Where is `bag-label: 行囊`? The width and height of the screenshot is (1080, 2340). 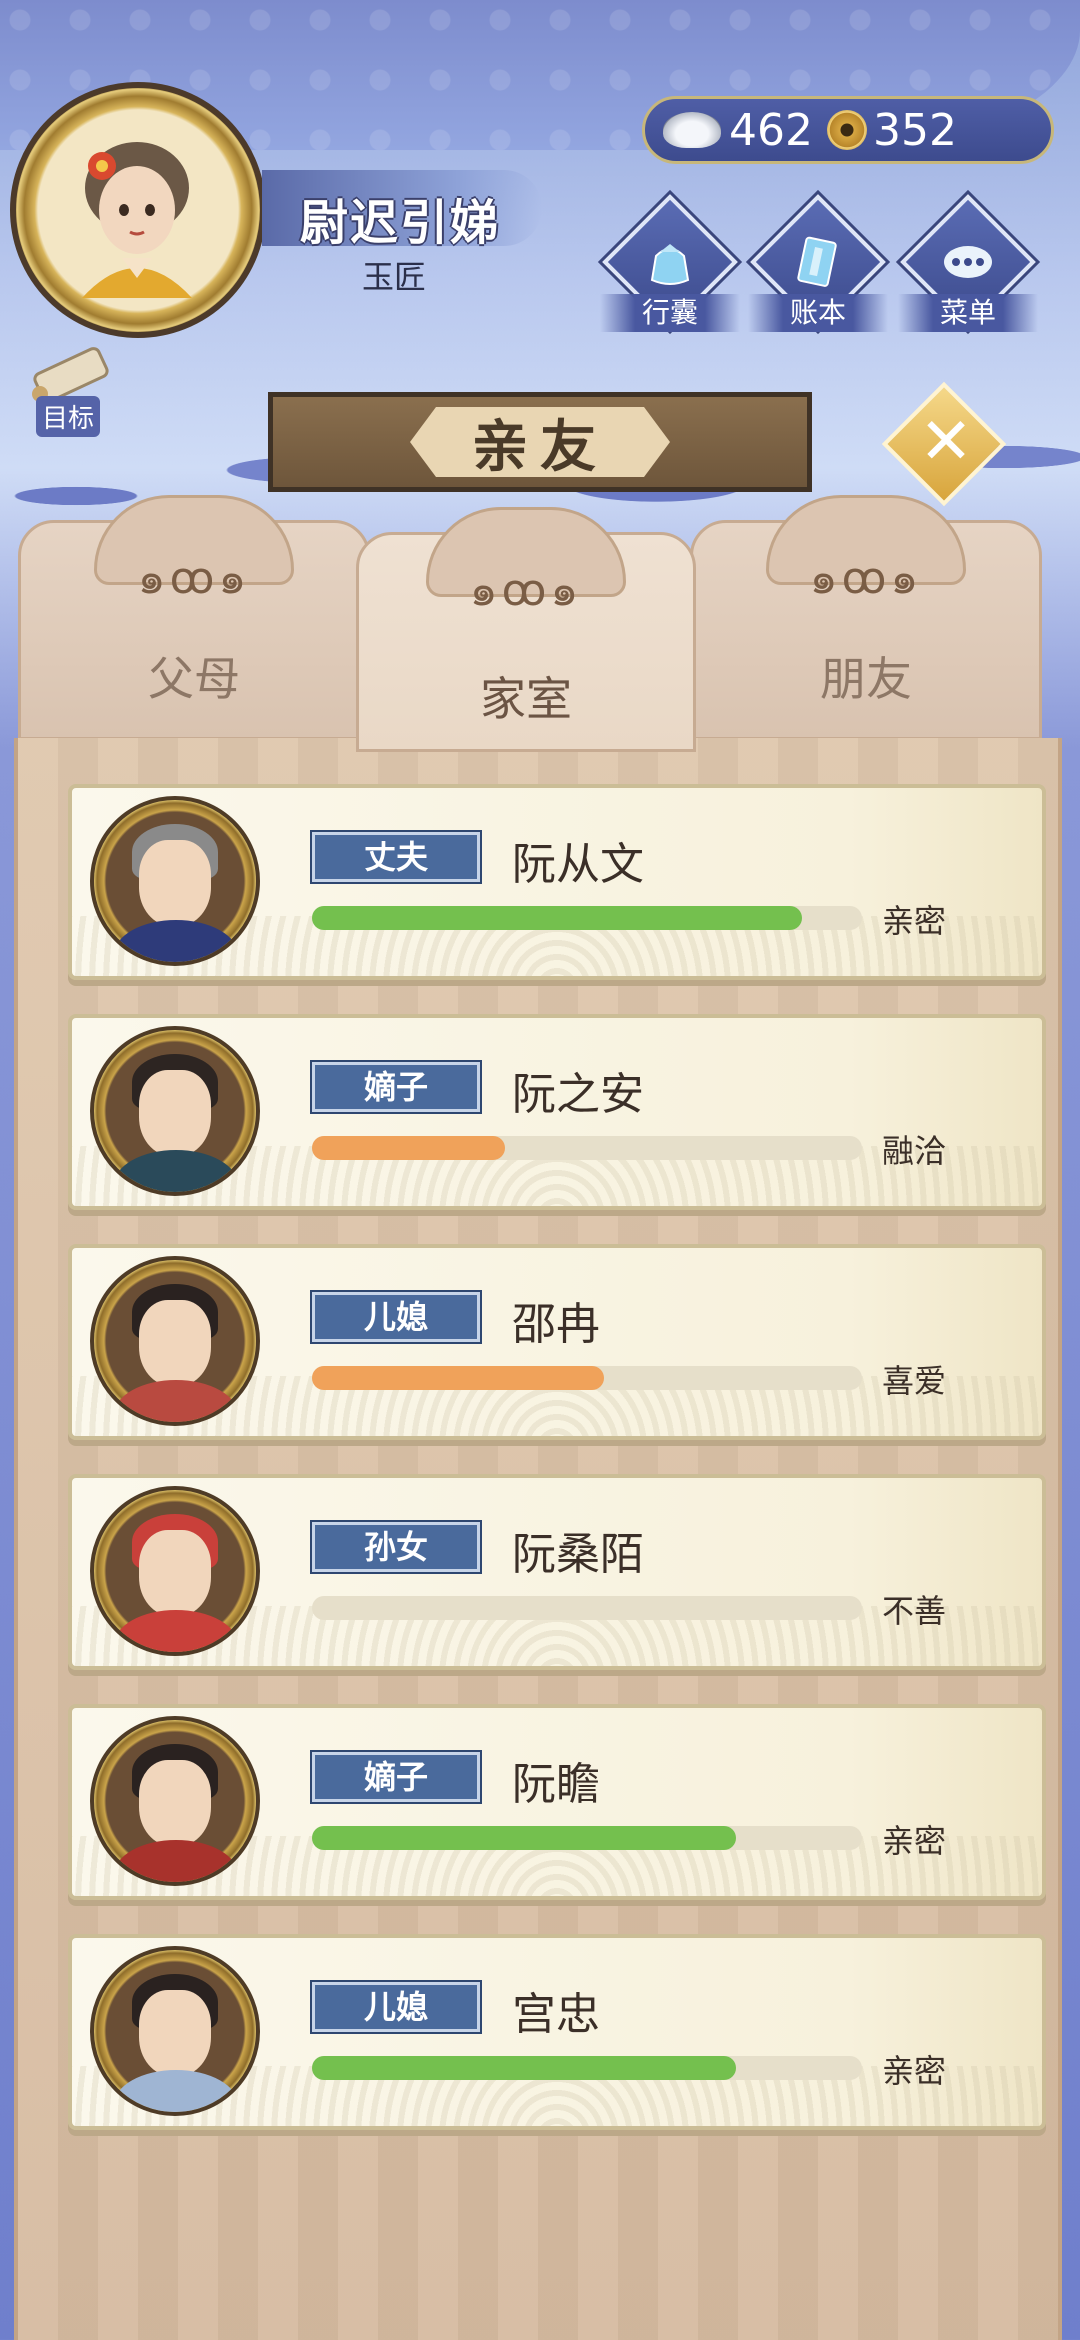
bag-label: 行囊 is located at coordinates (670, 313).